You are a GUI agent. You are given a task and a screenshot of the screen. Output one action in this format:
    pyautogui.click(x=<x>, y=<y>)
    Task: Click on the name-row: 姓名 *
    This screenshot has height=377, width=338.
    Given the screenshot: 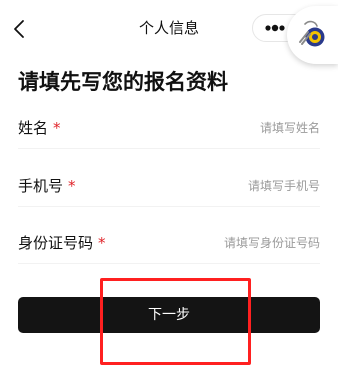 What is the action you would take?
    pyautogui.click(x=169, y=129)
    